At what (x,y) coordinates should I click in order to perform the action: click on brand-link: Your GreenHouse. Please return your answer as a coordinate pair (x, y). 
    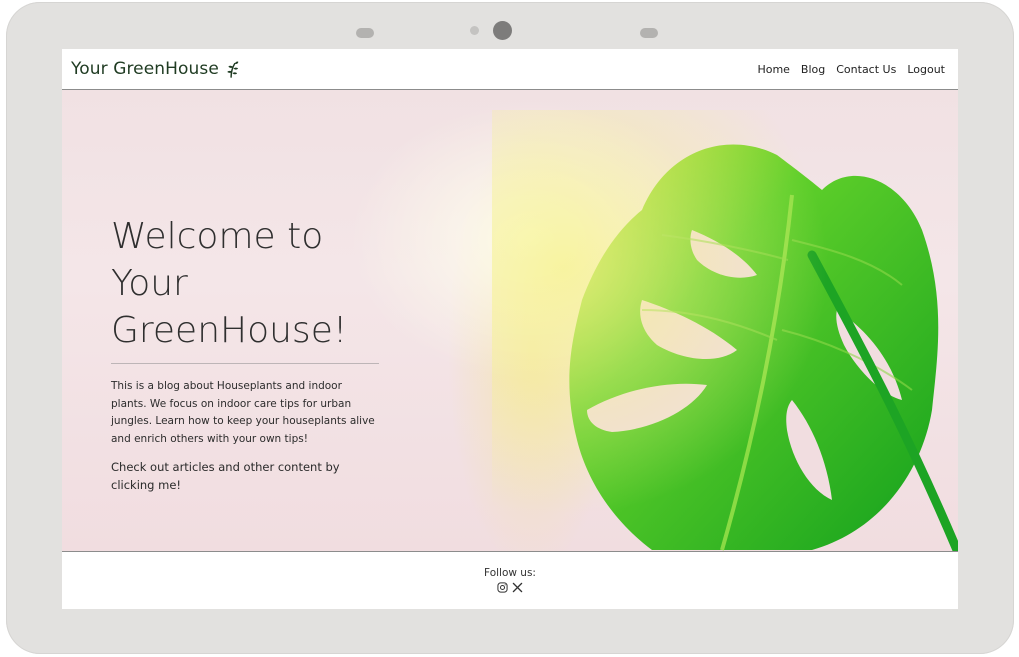
    Looking at the image, I should click on (156, 69).